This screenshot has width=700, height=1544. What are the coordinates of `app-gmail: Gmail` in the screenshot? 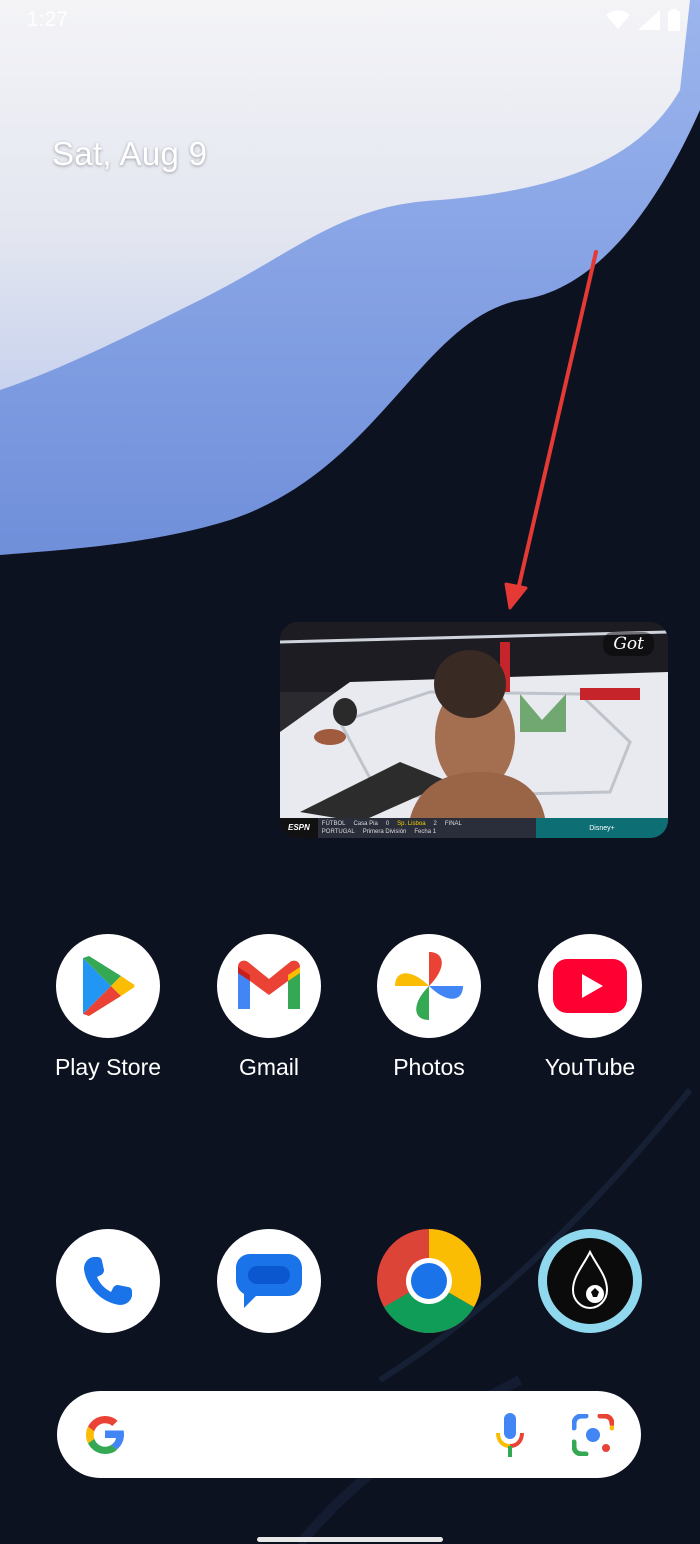 It's located at (269, 1007).